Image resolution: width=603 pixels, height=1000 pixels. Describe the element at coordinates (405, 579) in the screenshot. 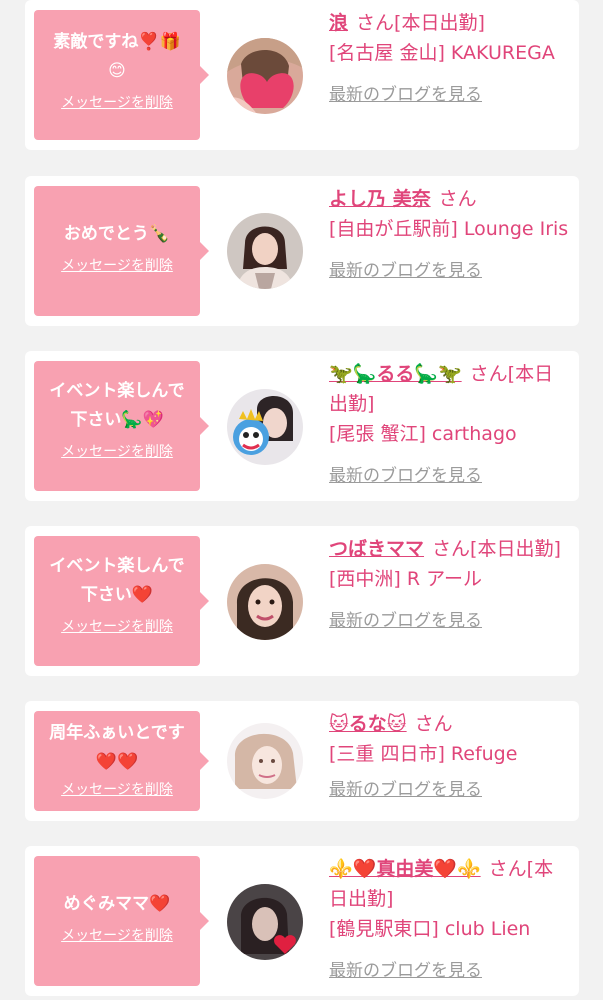

I see `shop-name: [西中洲] R アール` at that location.